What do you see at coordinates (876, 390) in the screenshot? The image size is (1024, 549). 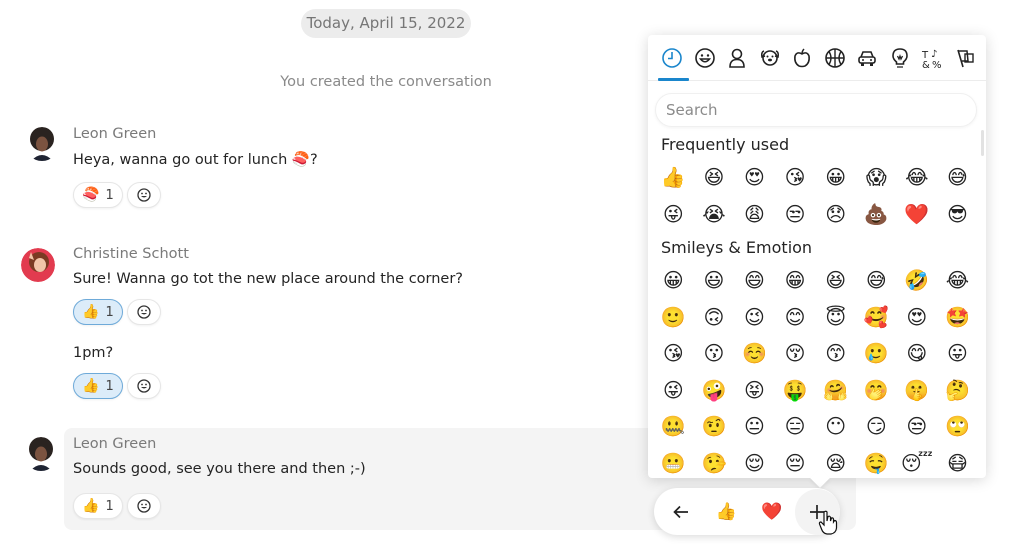 I see `emoji-option: 🤭` at bounding box center [876, 390].